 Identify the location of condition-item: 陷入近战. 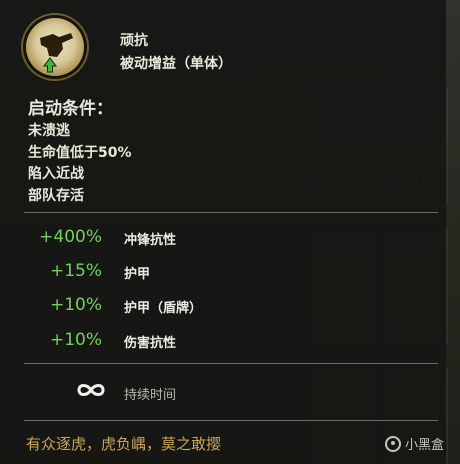
(56, 174).